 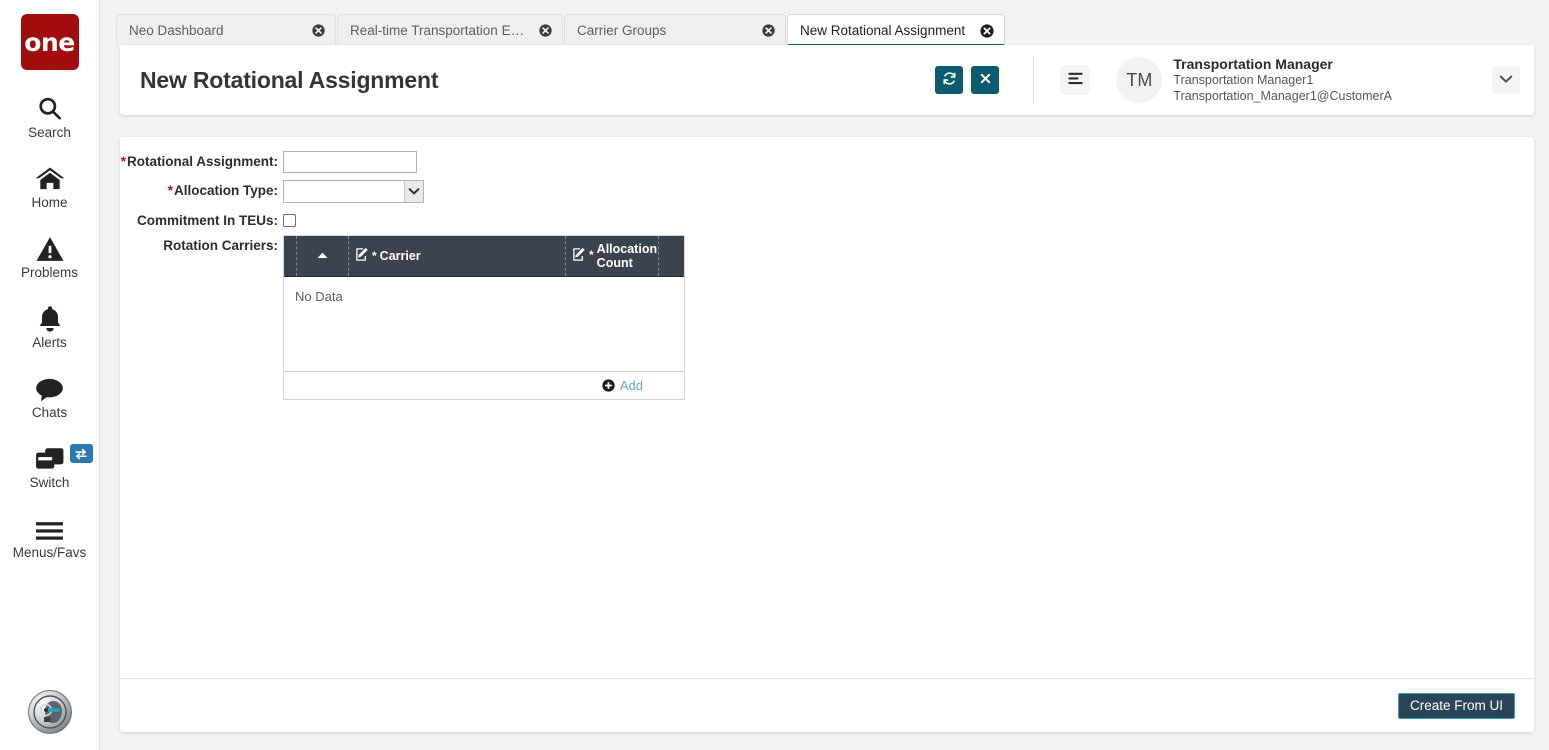 I want to click on close-x-icon, so click(x=985, y=80).